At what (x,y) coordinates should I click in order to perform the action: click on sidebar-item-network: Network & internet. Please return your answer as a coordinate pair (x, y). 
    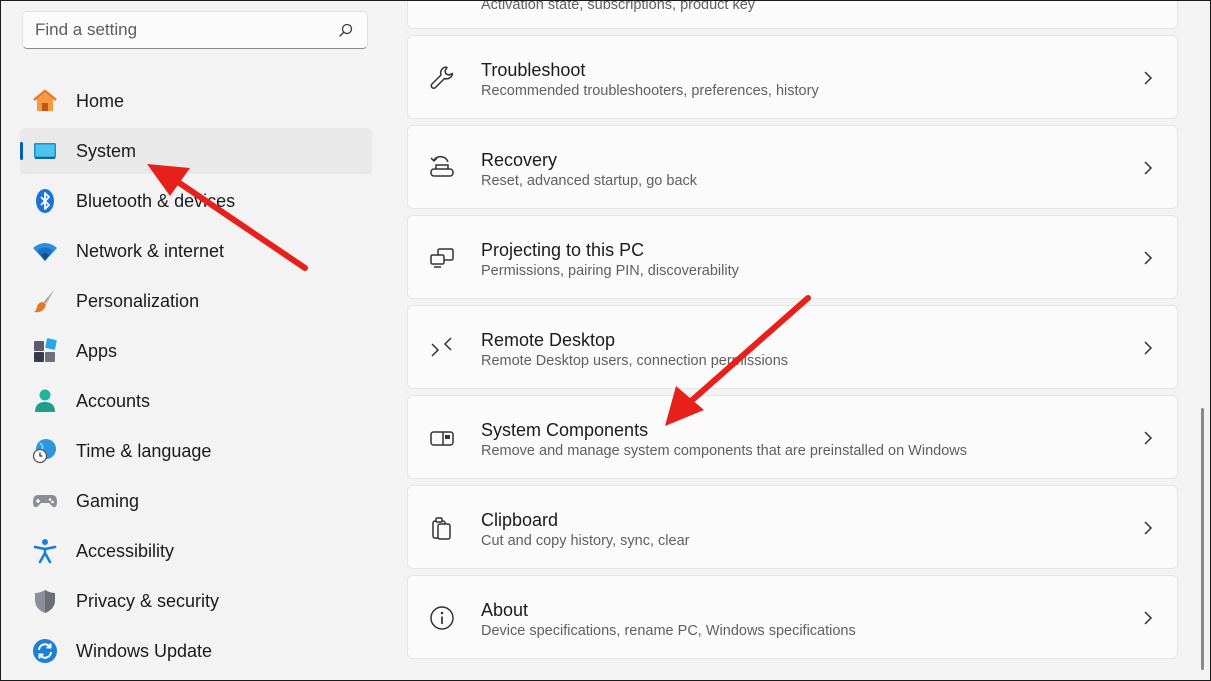
    Looking at the image, I should click on (196, 251).